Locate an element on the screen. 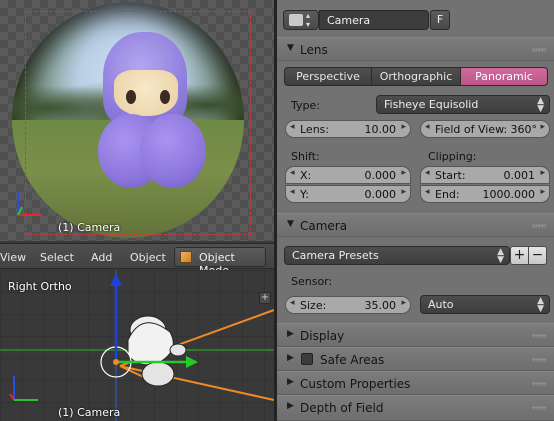 Image resolution: width=554 pixels, height=421 pixels. menu-view: View is located at coordinates (13, 257).